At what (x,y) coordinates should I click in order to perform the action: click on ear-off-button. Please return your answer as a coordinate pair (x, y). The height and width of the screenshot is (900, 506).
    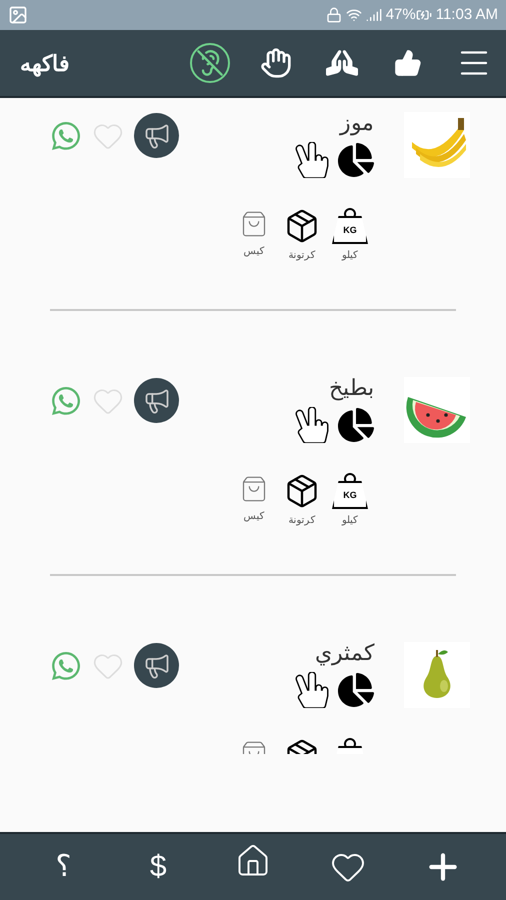
    Looking at the image, I should click on (210, 63).